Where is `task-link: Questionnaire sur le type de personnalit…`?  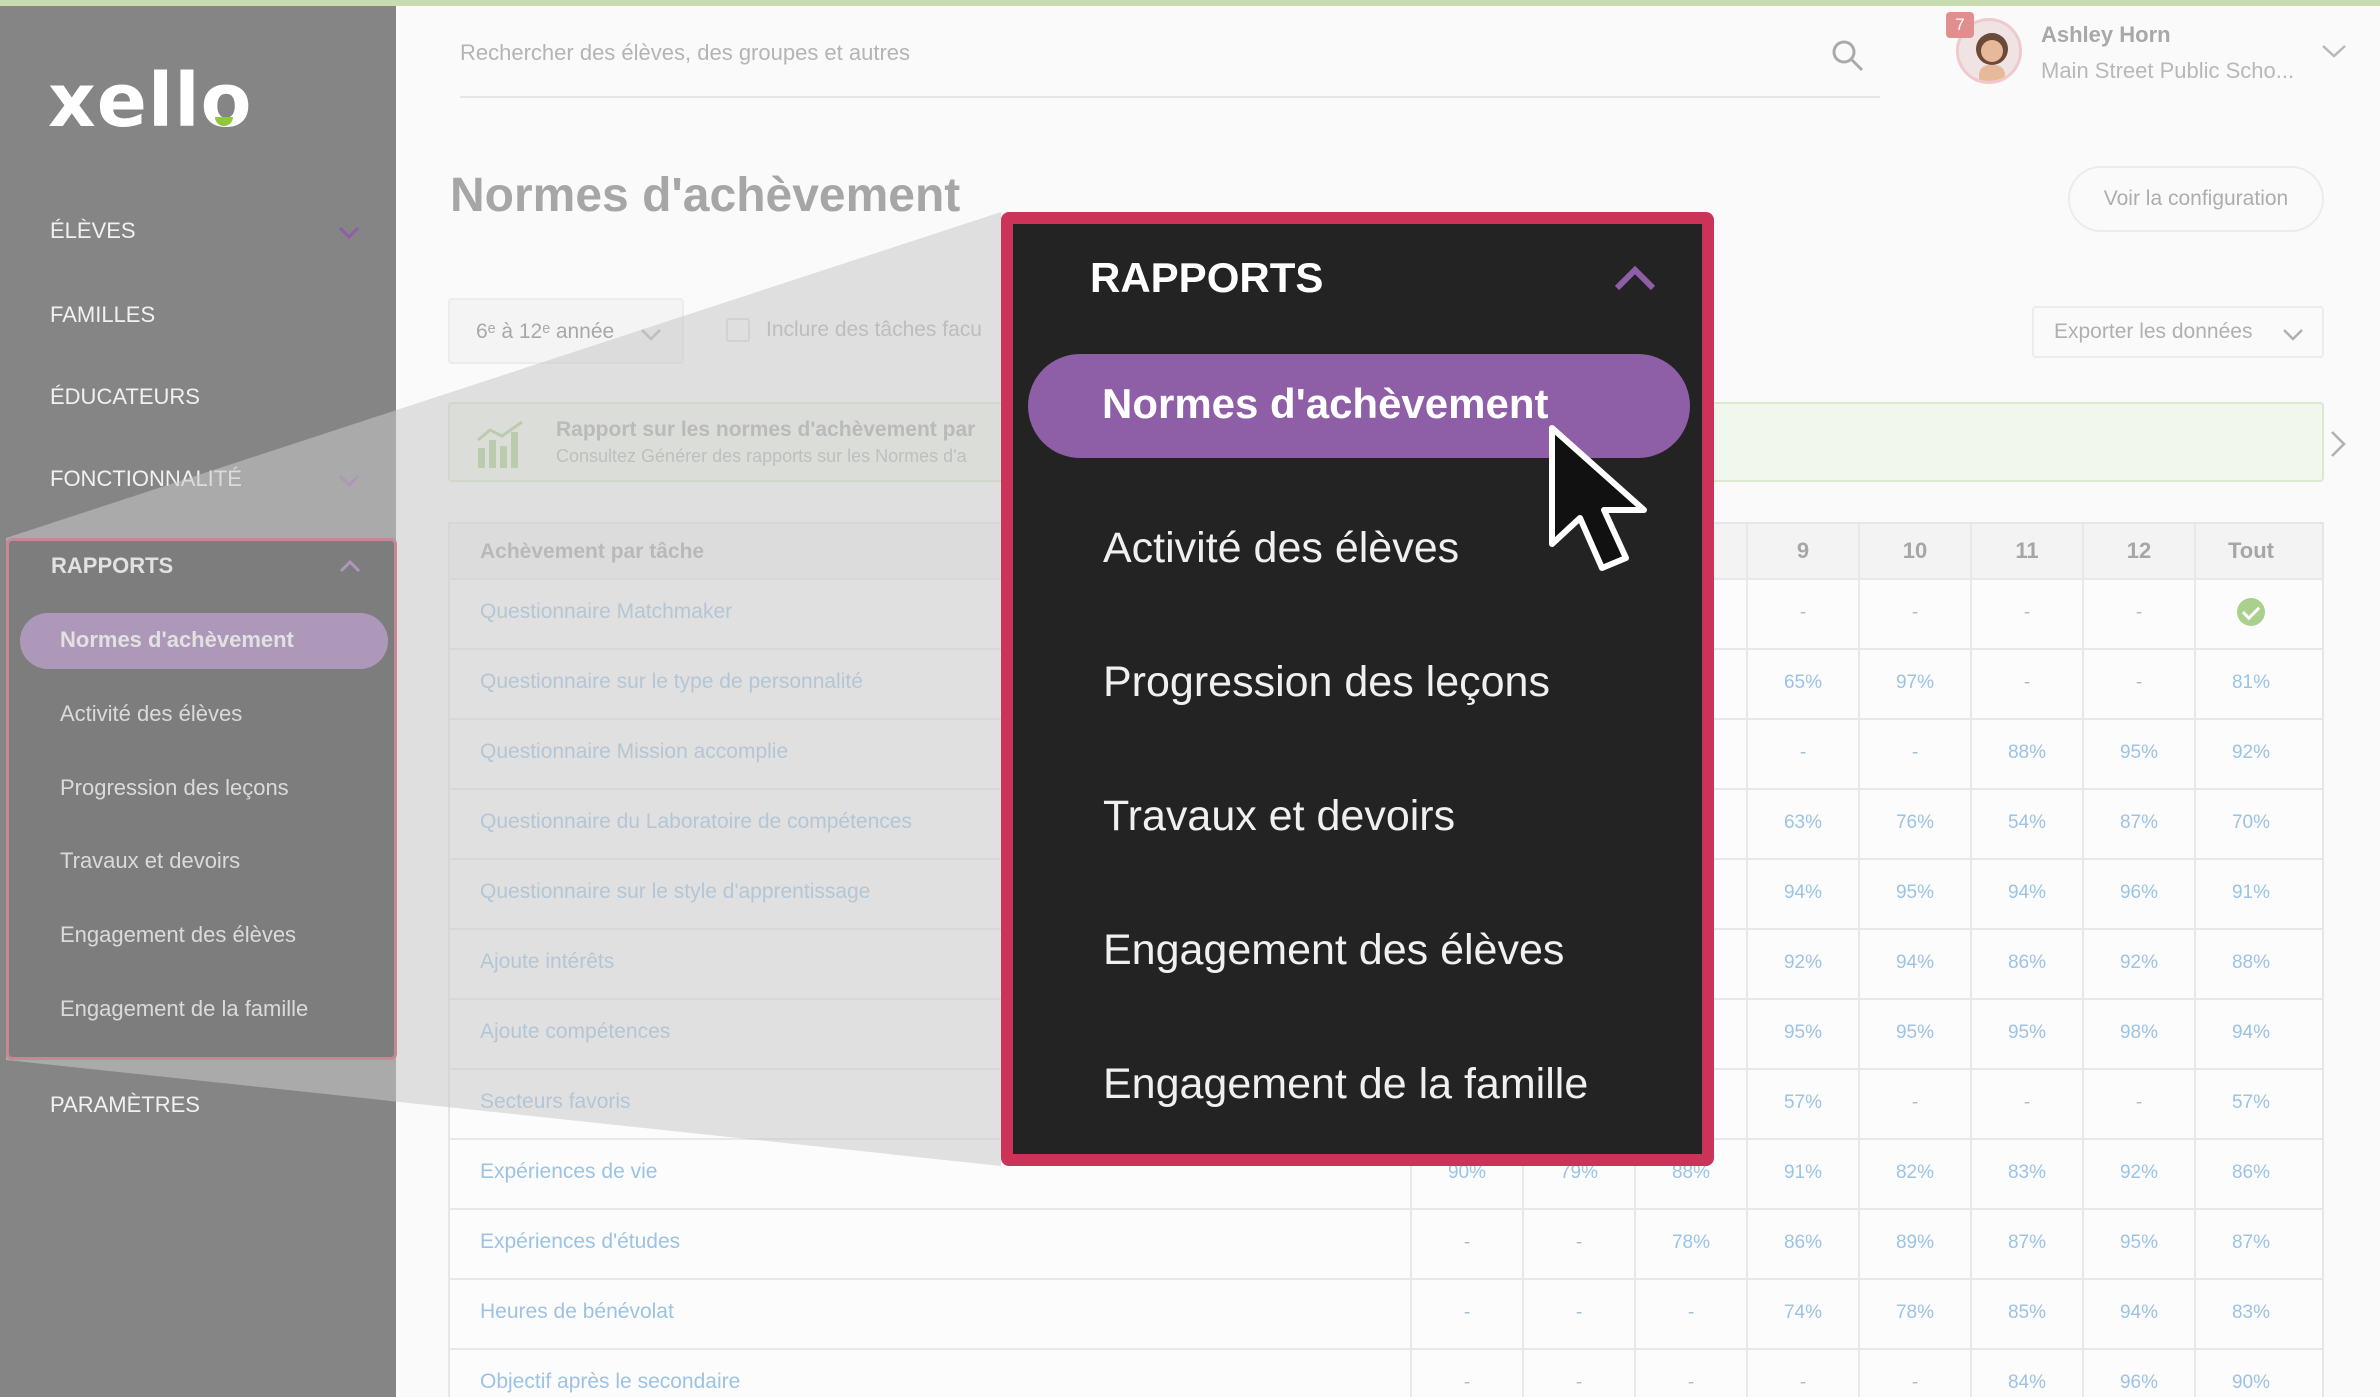 task-link: Questionnaire sur le type de personnalit… is located at coordinates (671, 682).